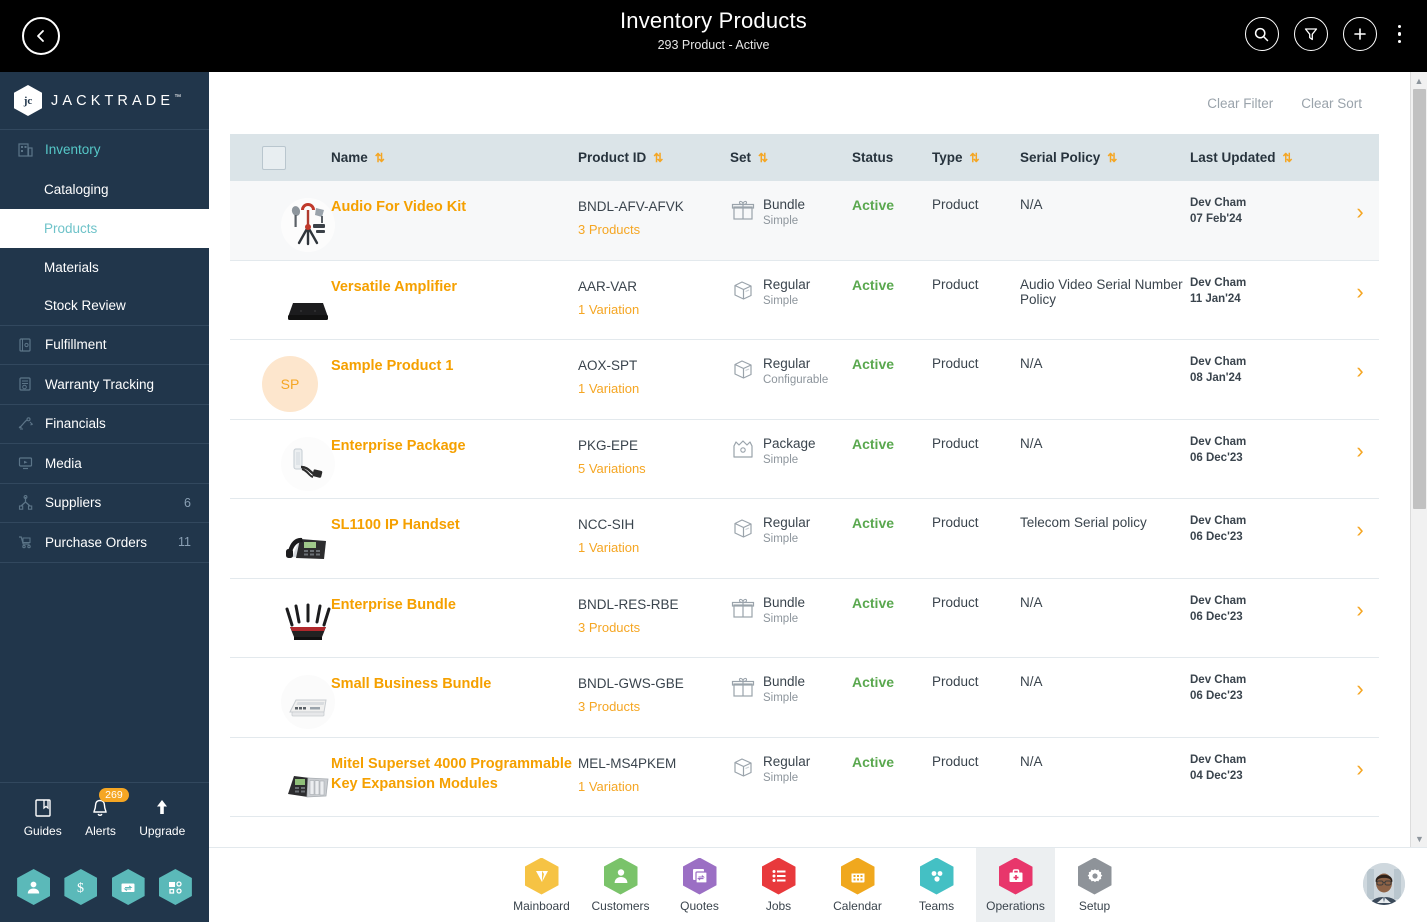  I want to click on product-name-link: Sample Product 1, so click(392, 366).